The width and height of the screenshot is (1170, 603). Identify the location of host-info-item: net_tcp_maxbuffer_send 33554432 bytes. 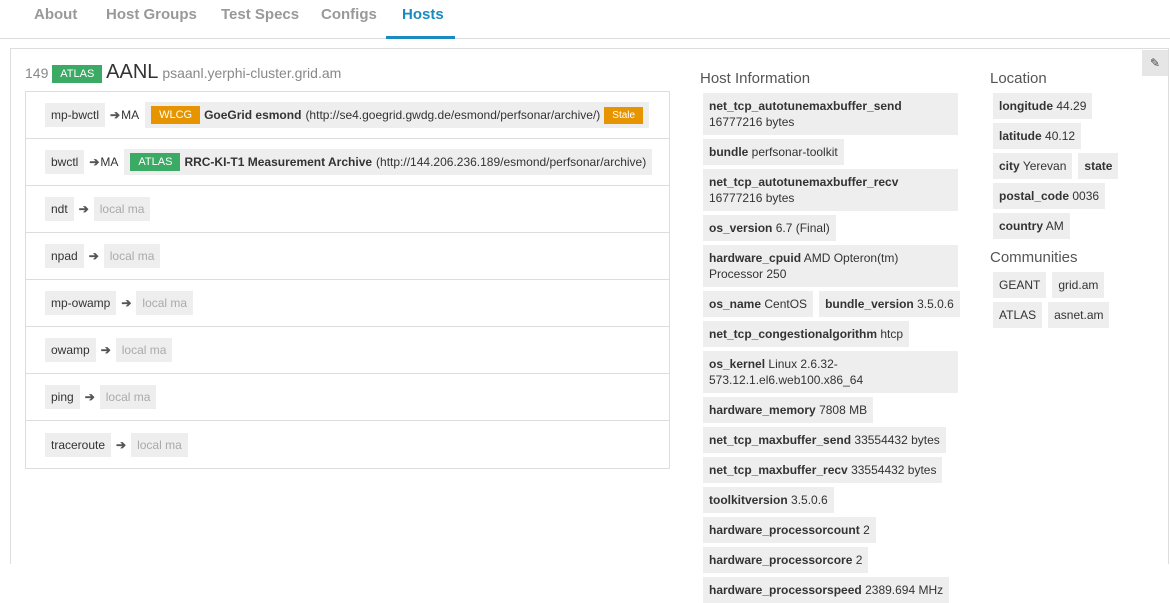
(824, 440).